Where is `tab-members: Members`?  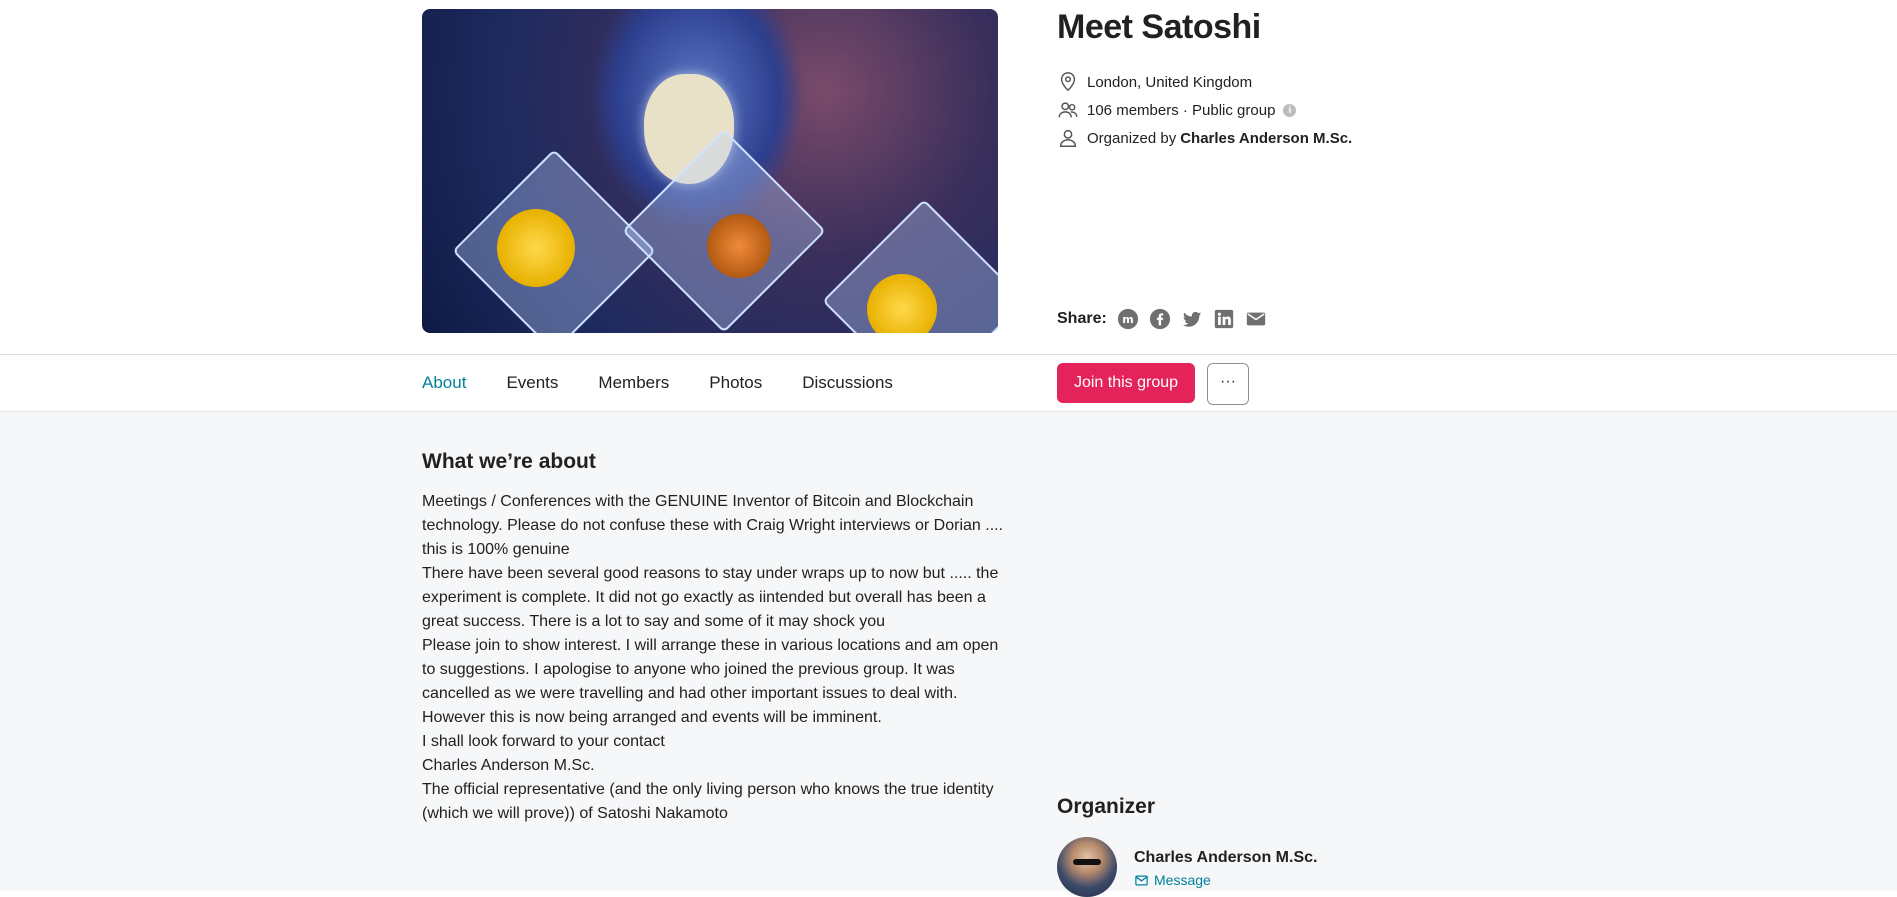 tab-members: Members is located at coordinates (633, 383).